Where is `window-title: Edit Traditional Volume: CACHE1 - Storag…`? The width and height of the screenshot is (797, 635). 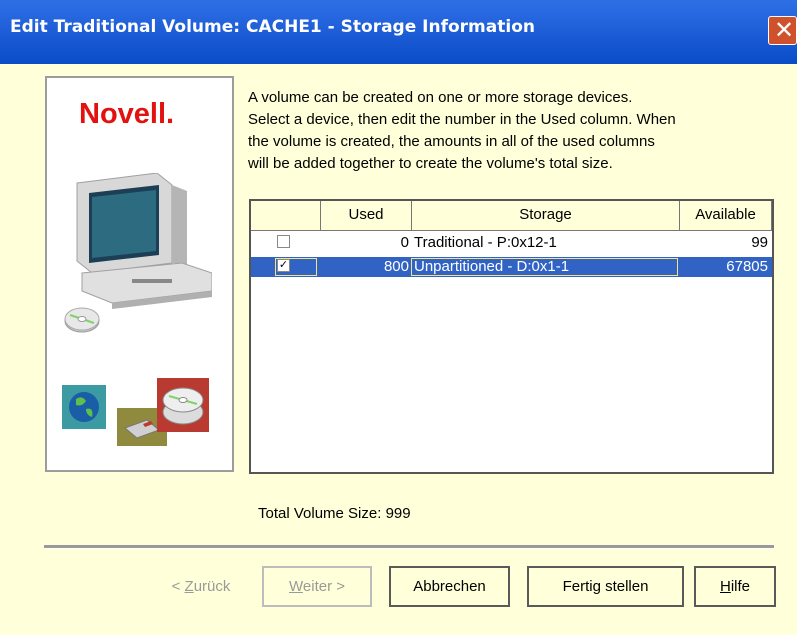
window-title: Edit Traditional Volume: CACHE1 - Storag… is located at coordinates (272, 27).